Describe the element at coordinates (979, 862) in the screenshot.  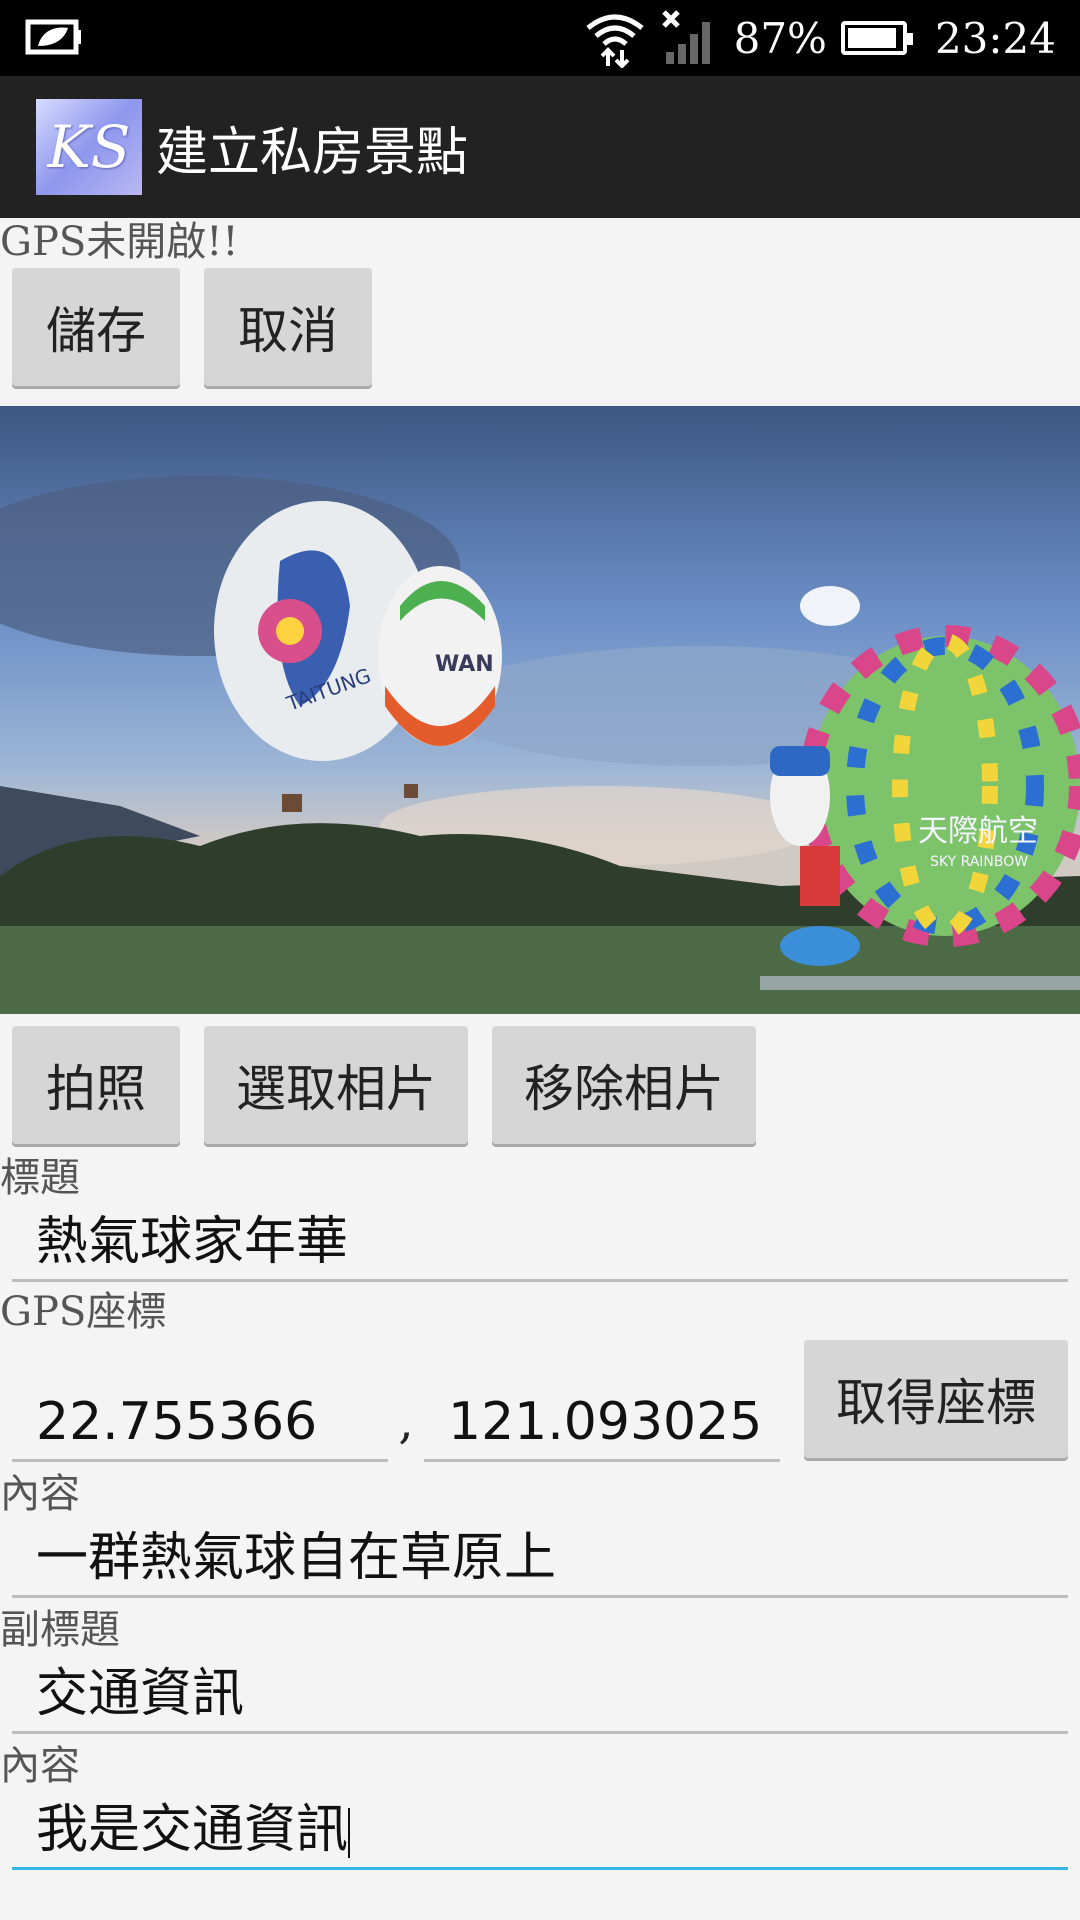
I see `balloon-text-sky-sub: SKY RAINBOW` at that location.